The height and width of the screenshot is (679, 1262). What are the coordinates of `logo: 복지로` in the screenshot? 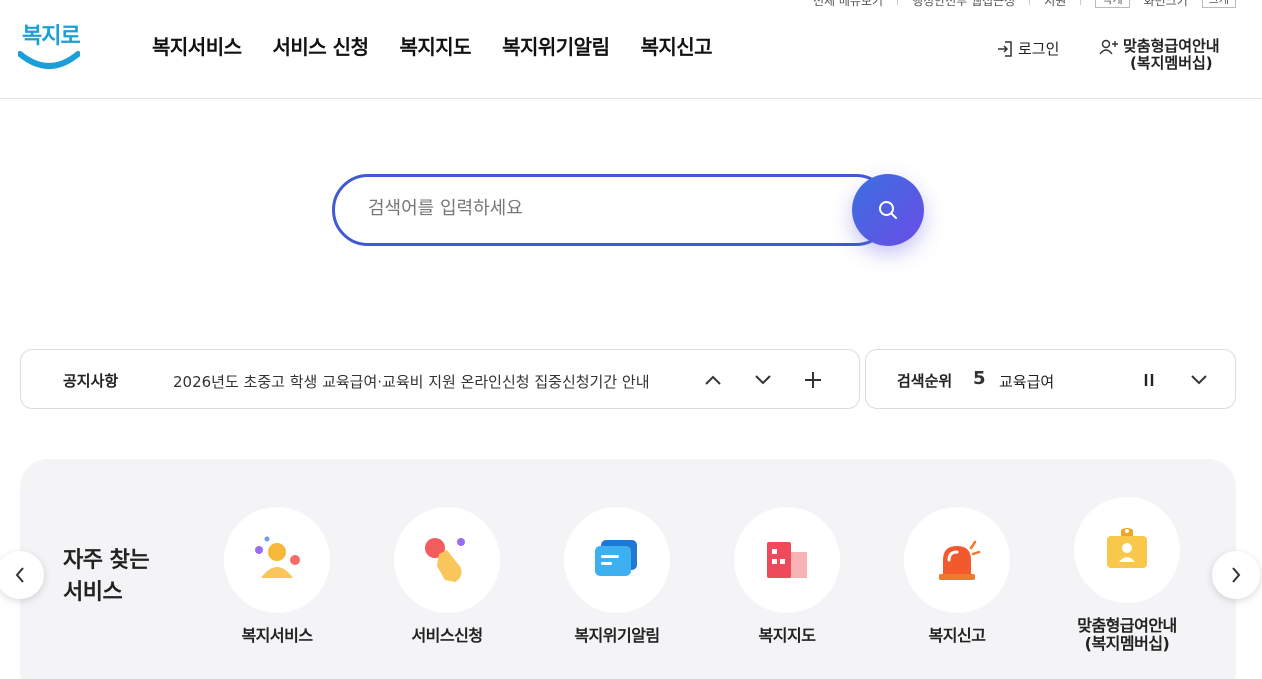 It's located at (49, 44).